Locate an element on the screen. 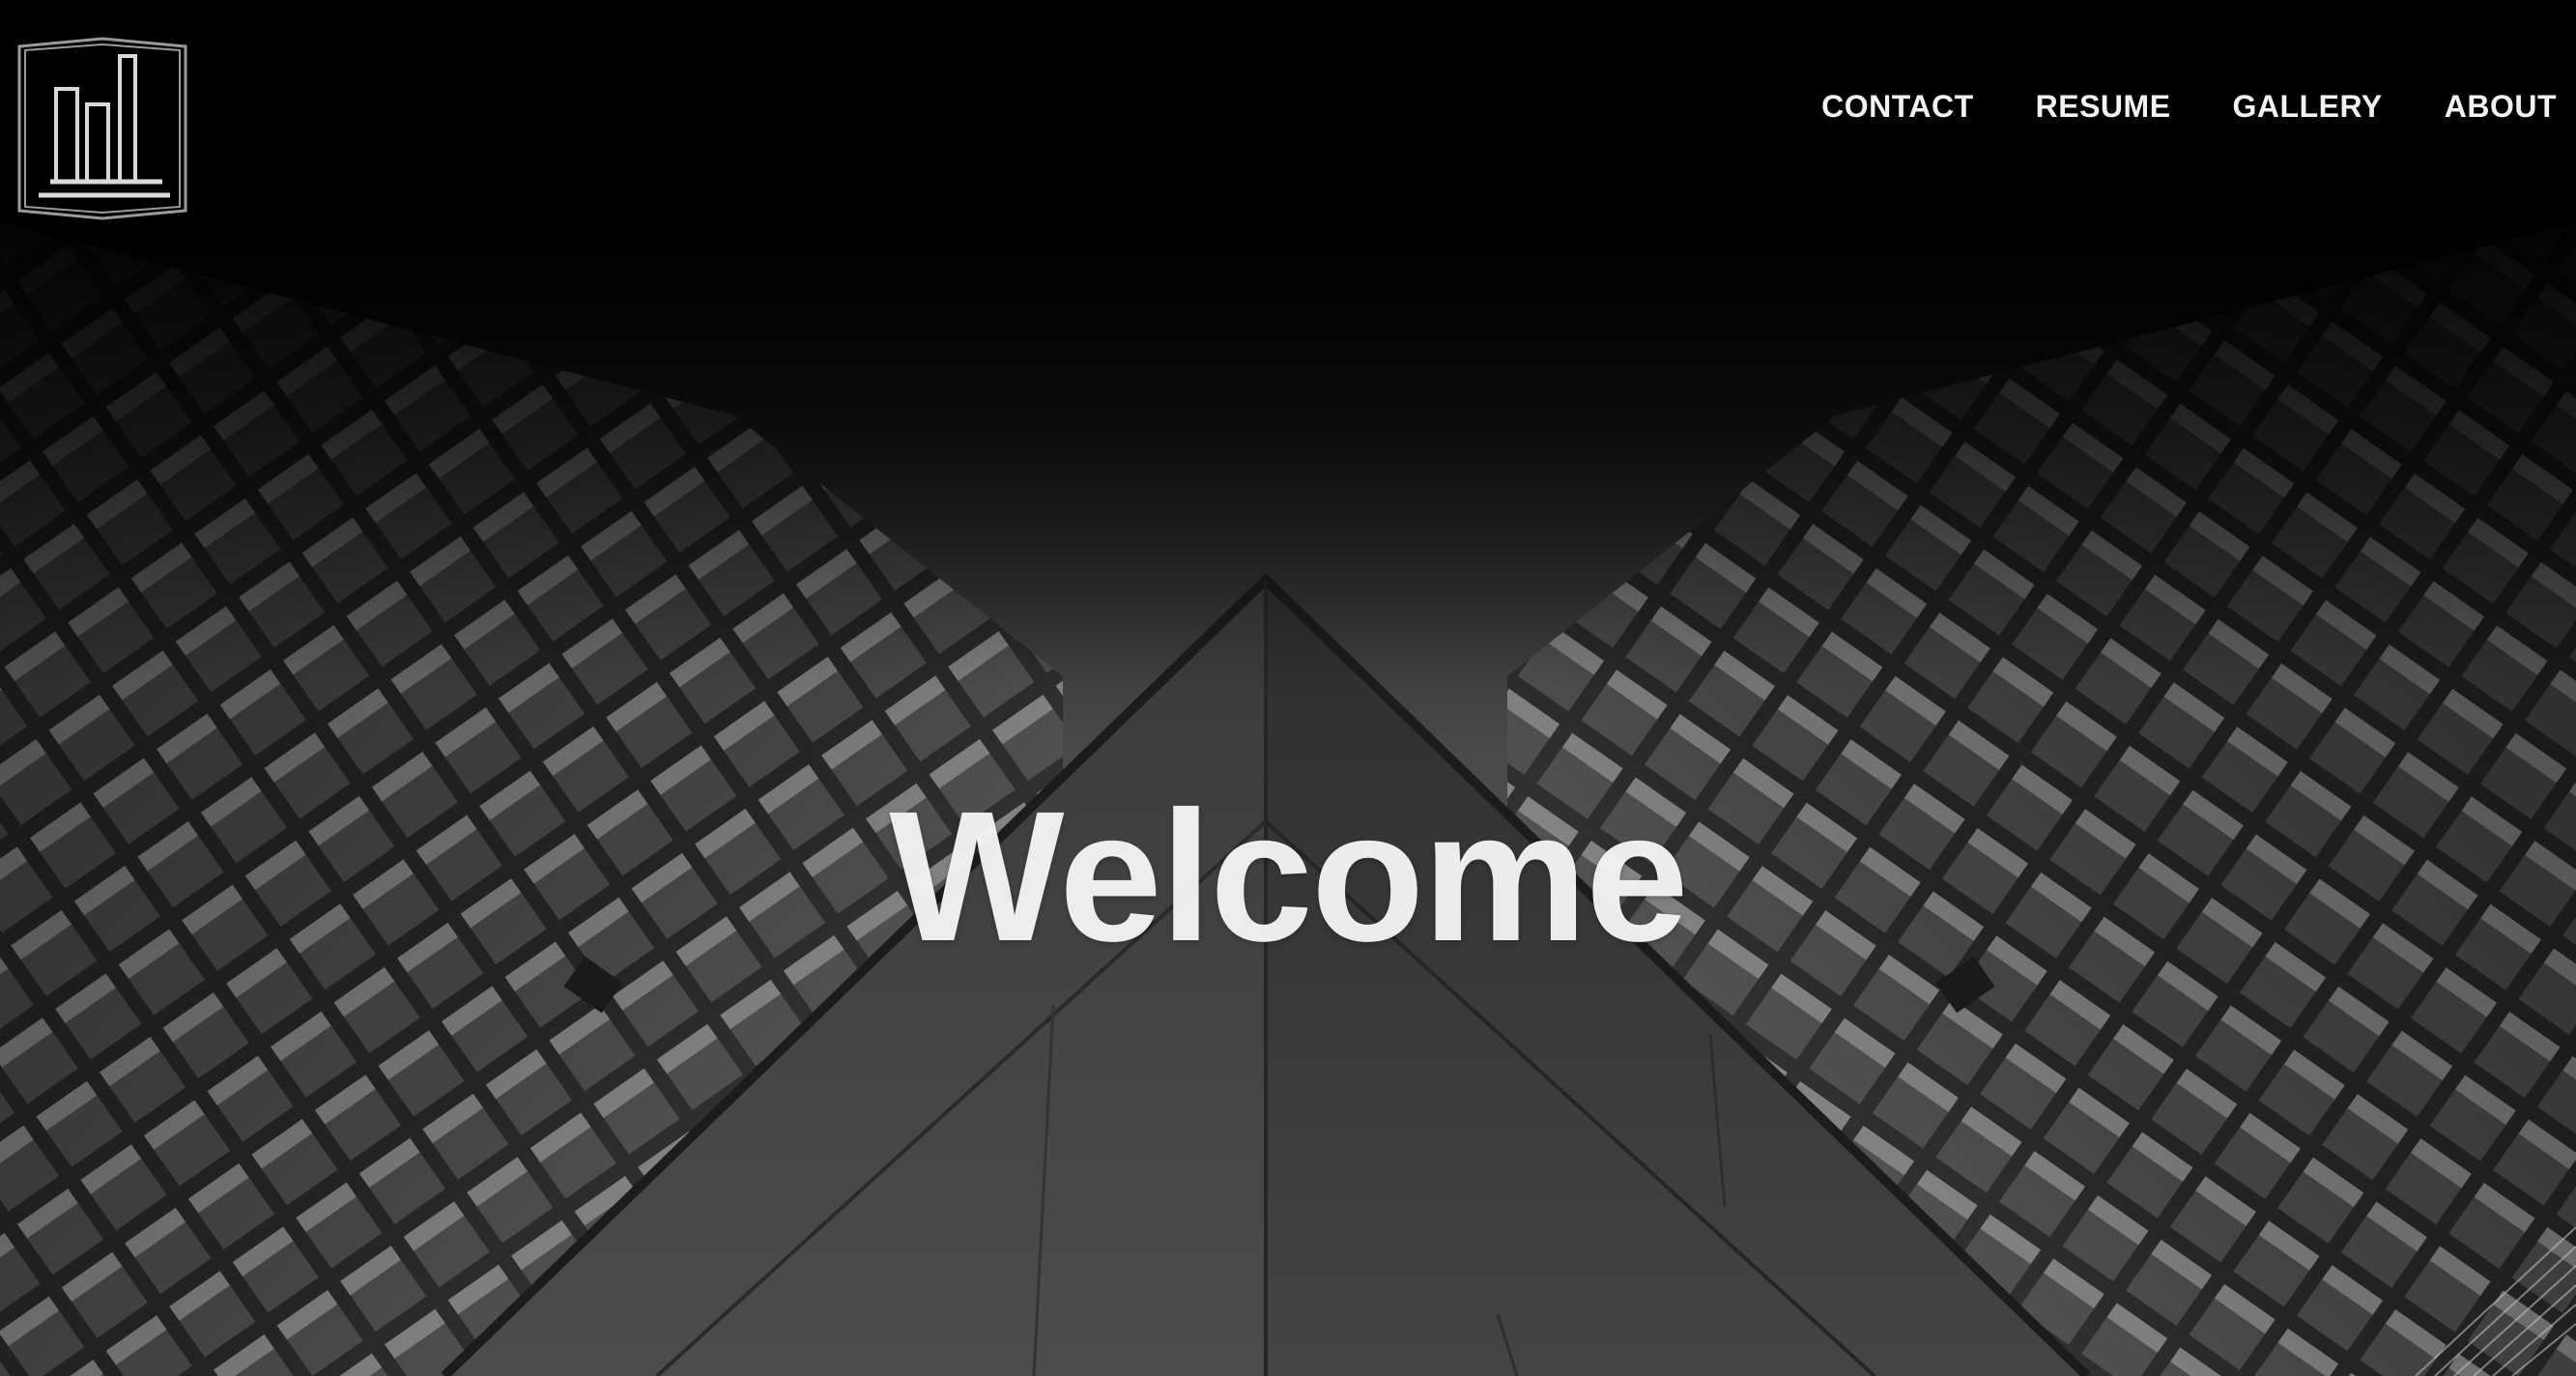 The height and width of the screenshot is (1376, 2576). nav-item-gallery: GALLERY is located at coordinates (2308, 107).